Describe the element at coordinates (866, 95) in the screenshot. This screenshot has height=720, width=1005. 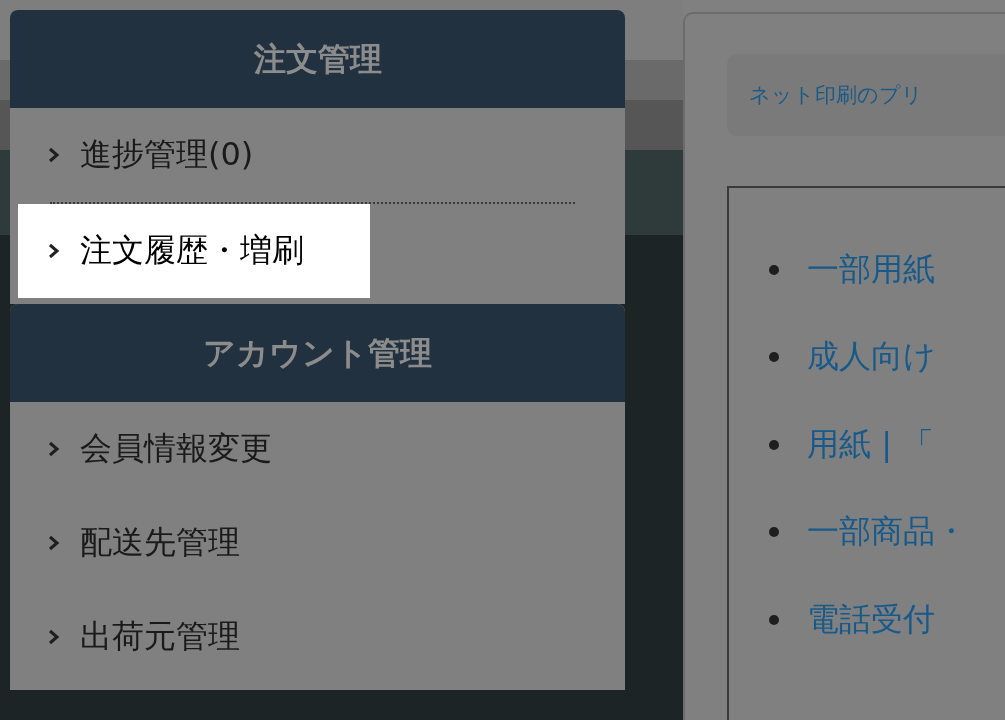
I see `notice-link: ネット印刷のプリ` at that location.